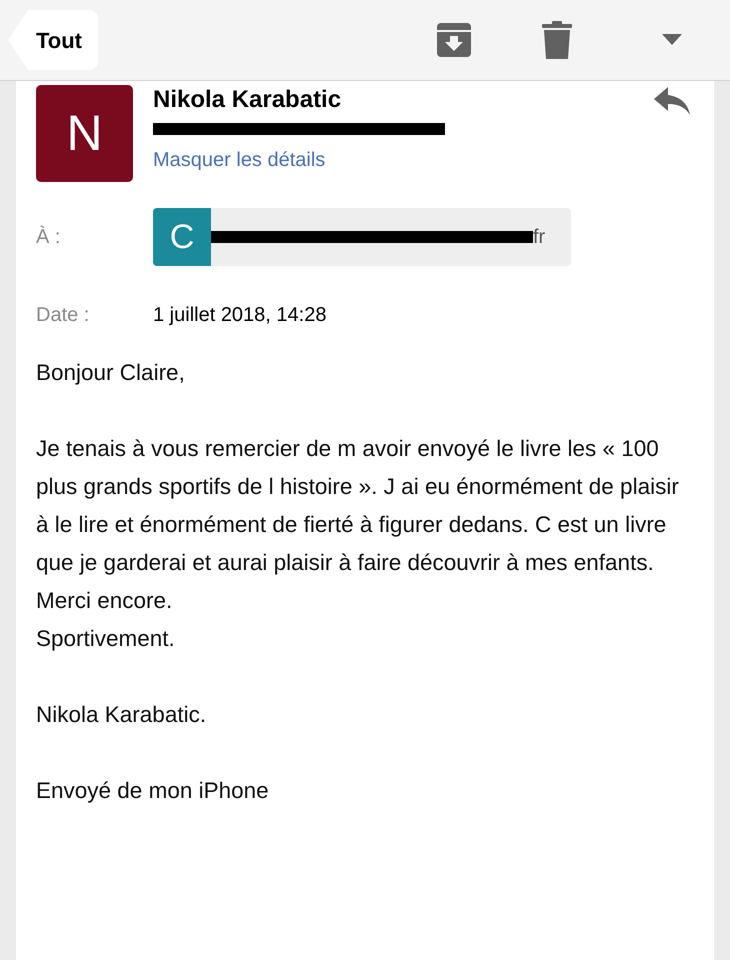 This screenshot has width=730, height=960. I want to click on caret-down-icon, so click(672, 40).